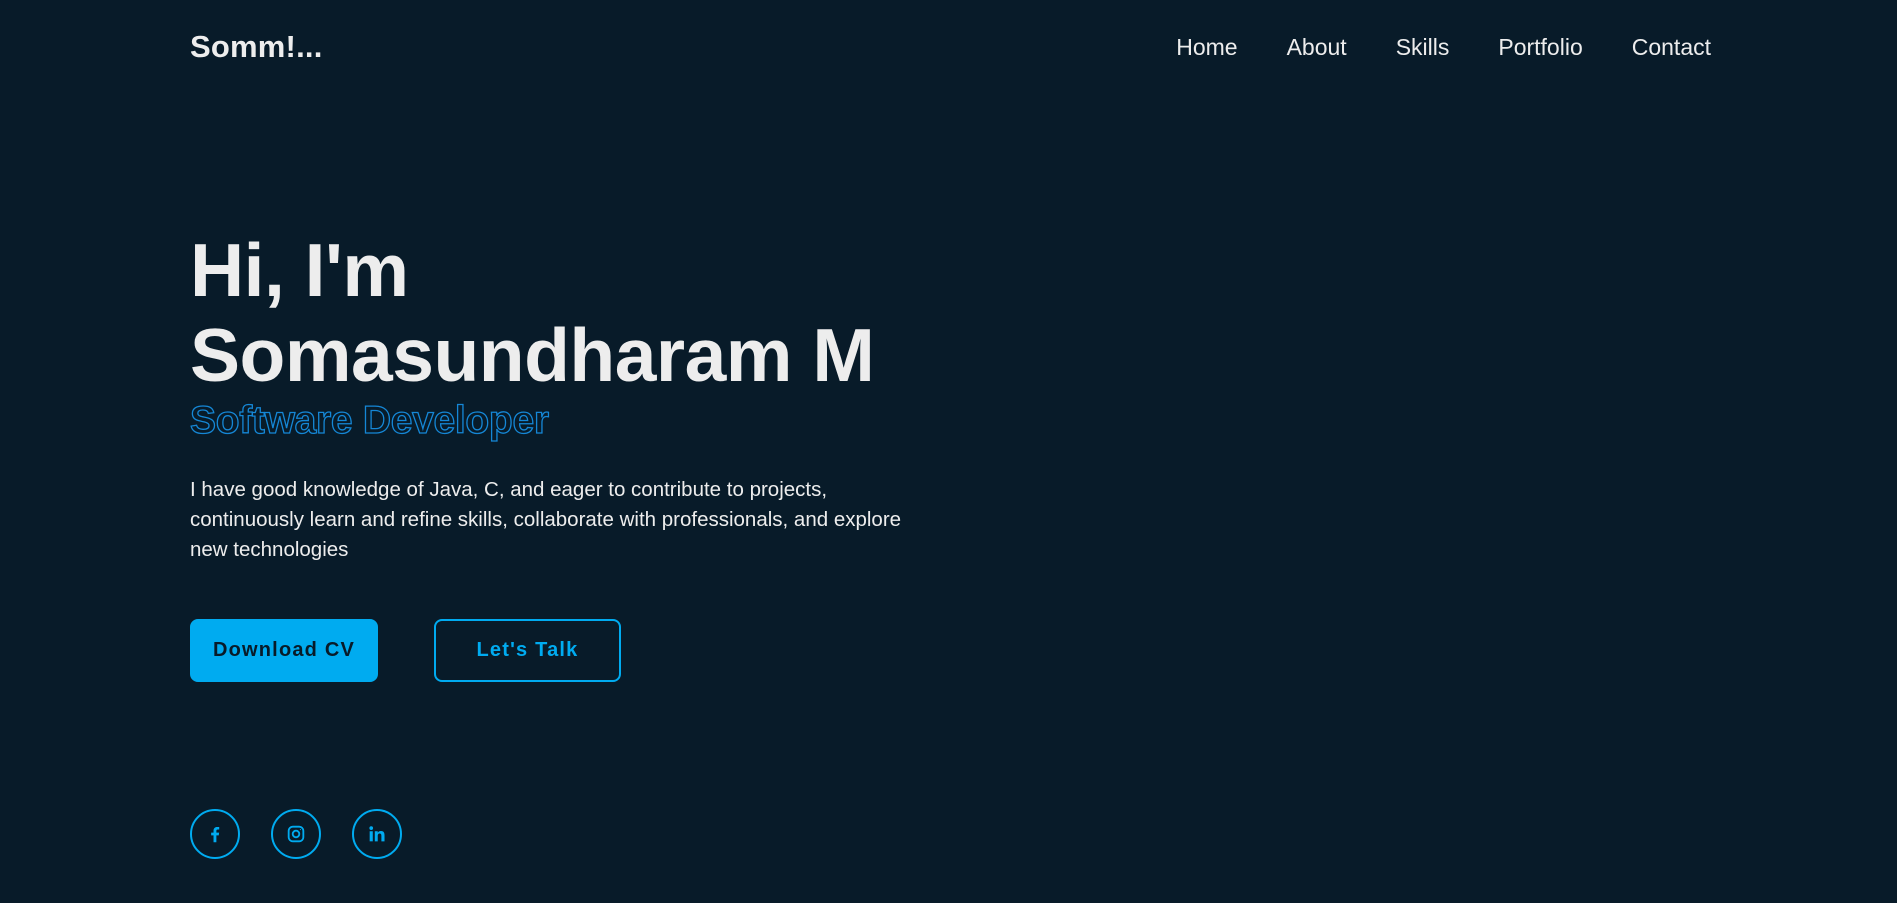 This screenshot has width=1897, height=903. I want to click on instagram-link, so click(296, 834).